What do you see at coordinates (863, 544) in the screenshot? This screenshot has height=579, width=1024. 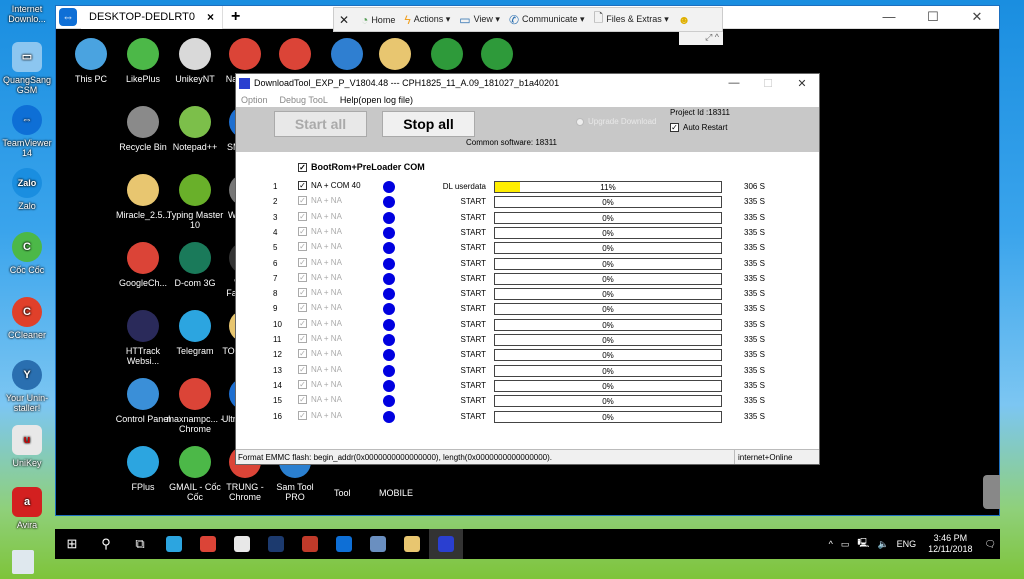 I see `network-icon: 🖳` at bounding box center [863, 544].